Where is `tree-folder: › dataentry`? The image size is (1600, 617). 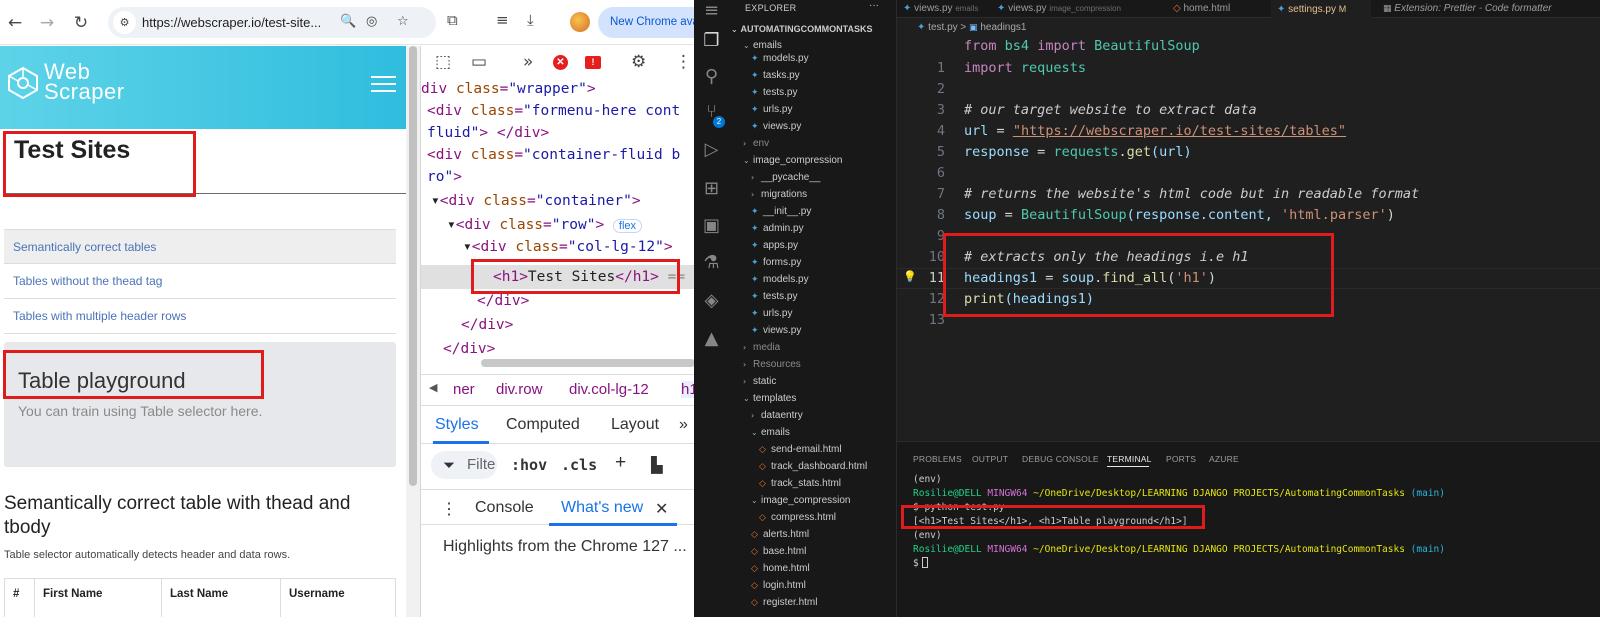
tree-folder: › dataentry is located at coordinates (777, 415).